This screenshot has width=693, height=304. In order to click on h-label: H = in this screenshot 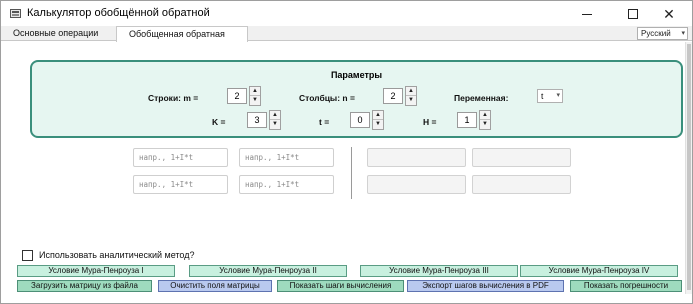, I will do `click(430, 122)`.